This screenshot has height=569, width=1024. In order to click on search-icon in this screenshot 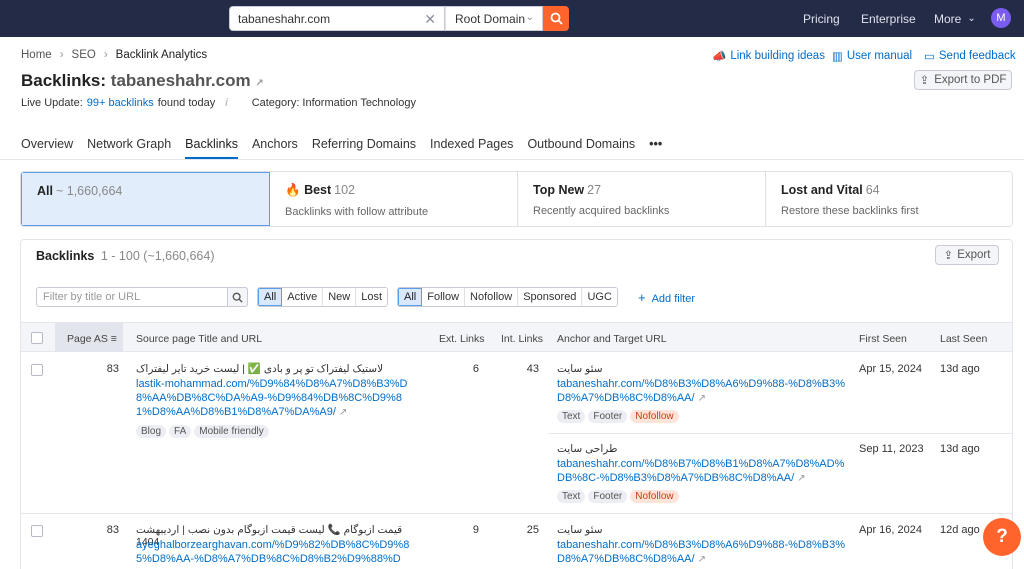, I will do `click(556, 18)`.